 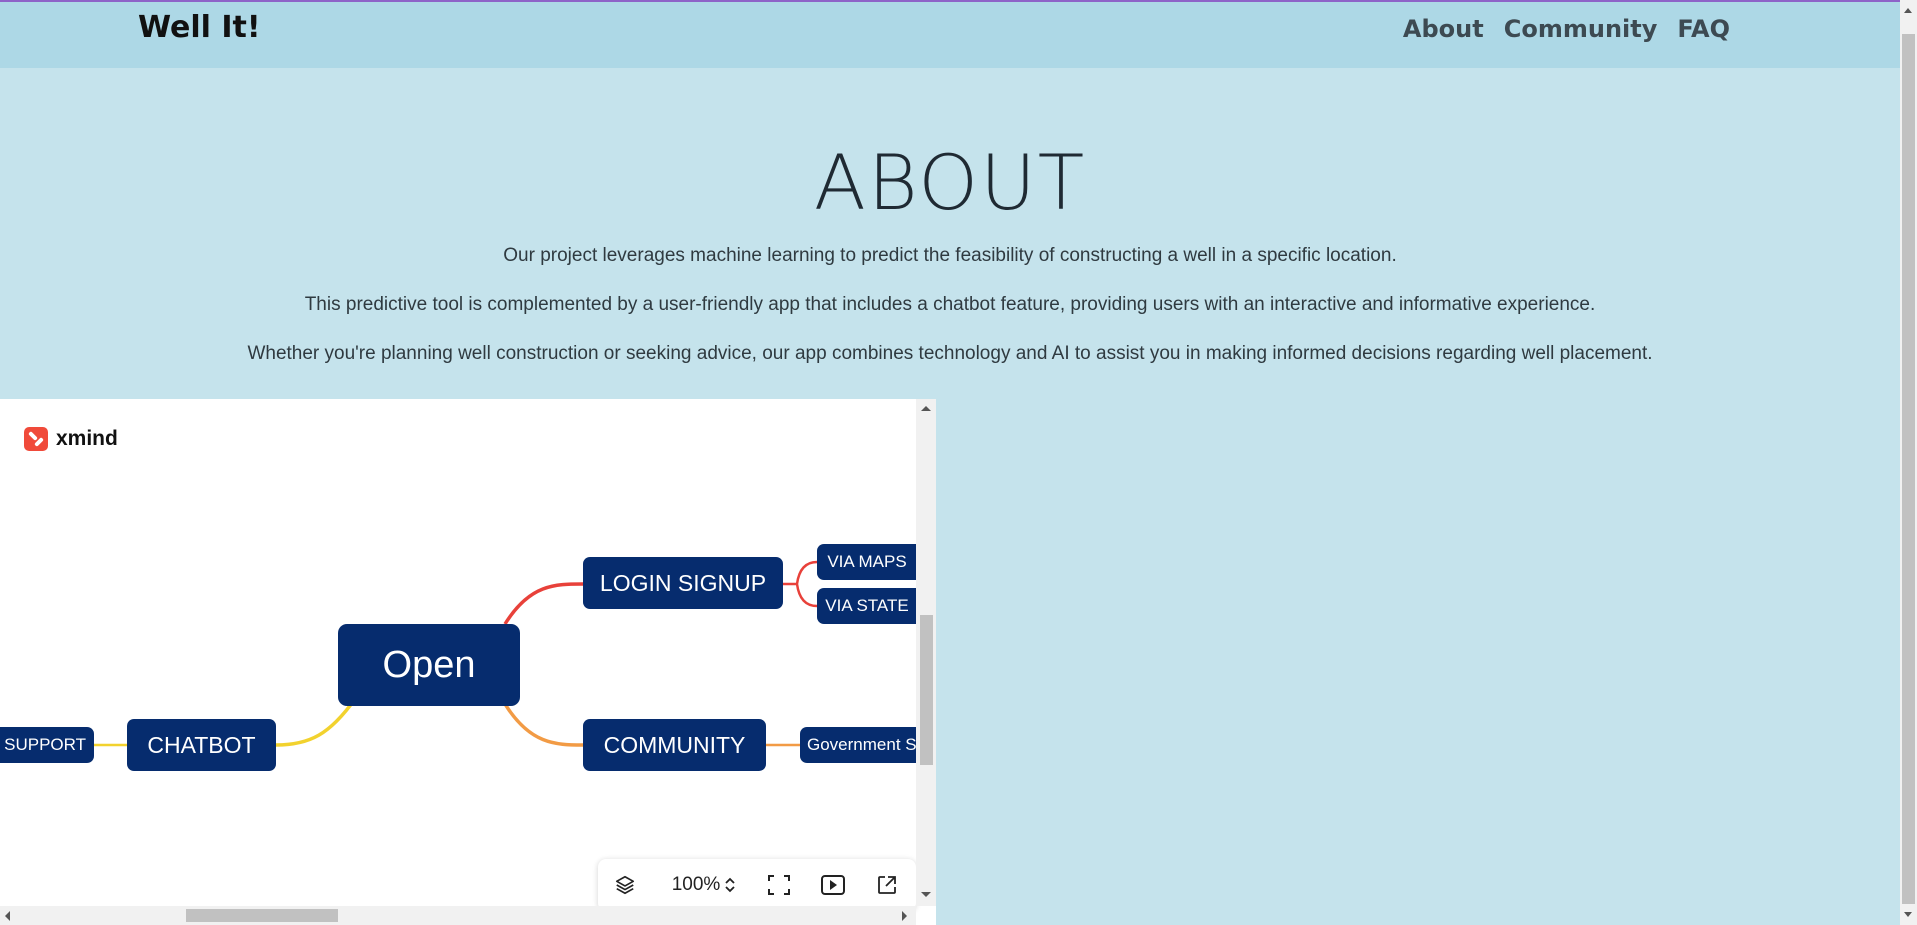 I want to click on node-via-state: VIA STATE, so click(x=867, y=606).